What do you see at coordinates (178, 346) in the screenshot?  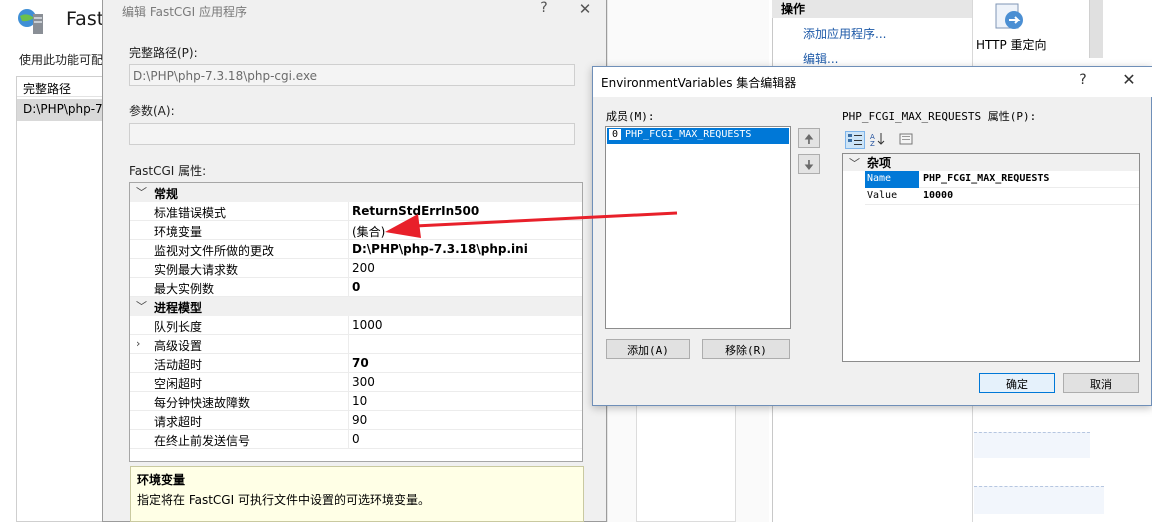 I see `prop-label: 高级设置` at bounding box center [178, 346].